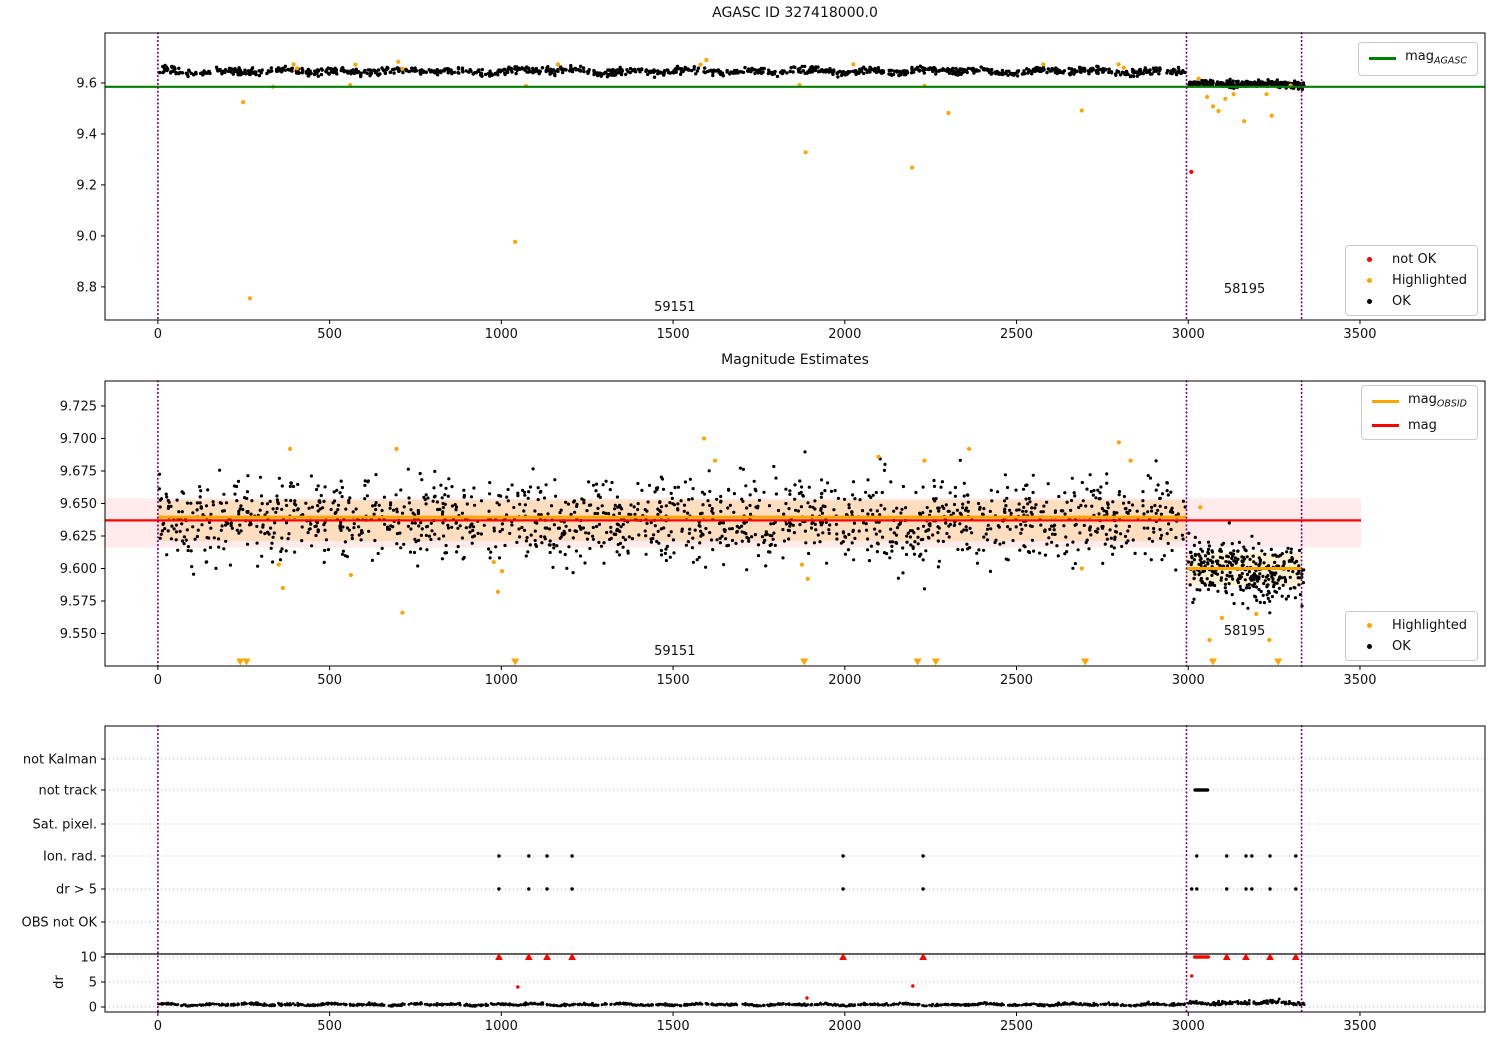 The height and width of the screenshot is (1050, 1500). Describe the element at coordinates (1436, 58) in the screenshot. I see `legend-label: magAGASC` at that location.